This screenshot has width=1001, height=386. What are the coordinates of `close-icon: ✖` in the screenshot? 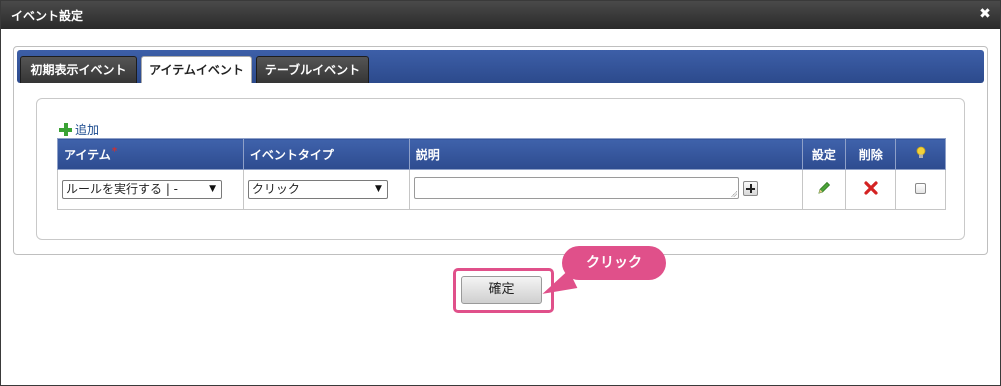 It's located at (985, 14).